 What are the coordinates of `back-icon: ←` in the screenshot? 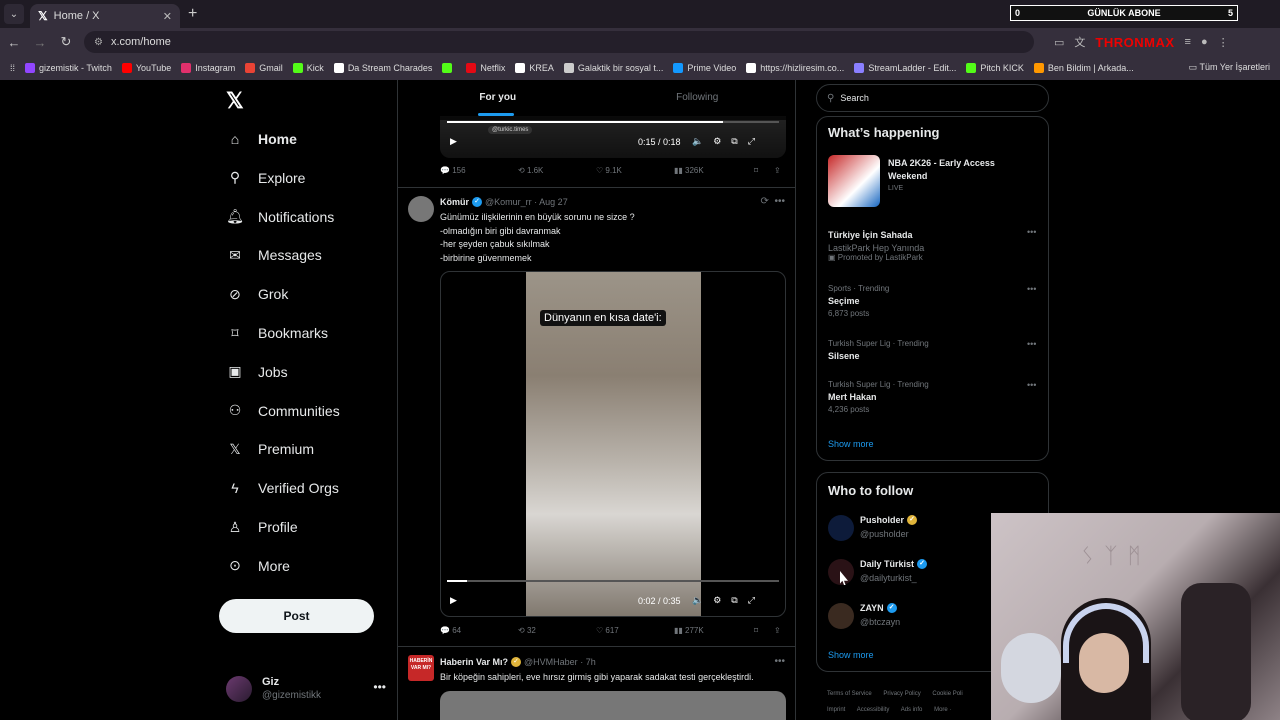 It's located at (14, 42).